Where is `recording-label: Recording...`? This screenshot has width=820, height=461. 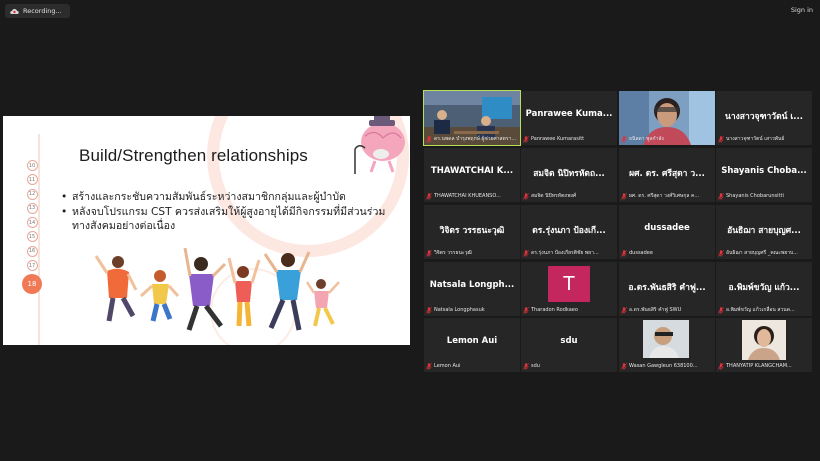 recording-label: Recording... is located at coordinates (42, 11).